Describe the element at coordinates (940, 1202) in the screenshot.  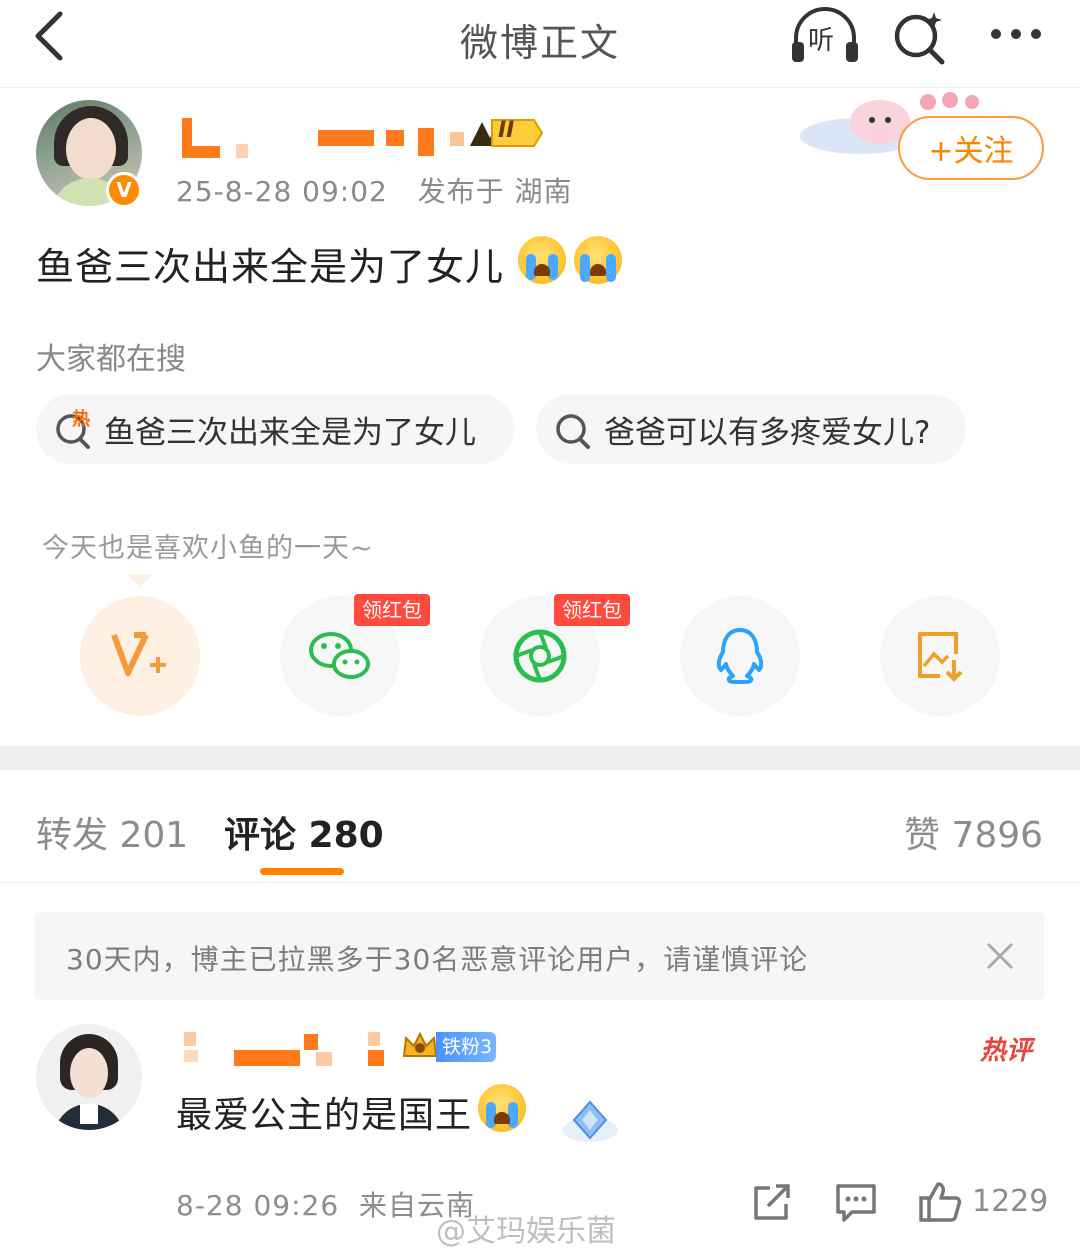
I see `thumbs-up-icon` at that location.